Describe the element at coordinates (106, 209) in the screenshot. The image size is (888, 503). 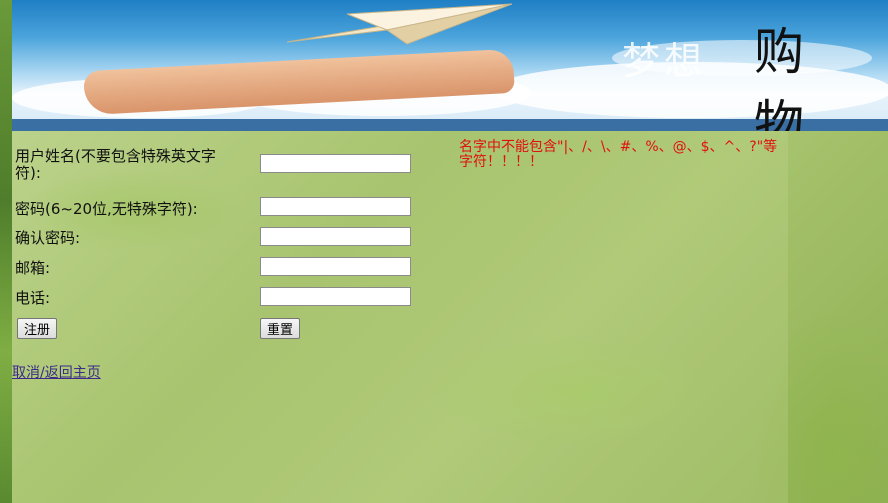
I see `password-label: 密码(6~20位,无特殊字符):` at that location.